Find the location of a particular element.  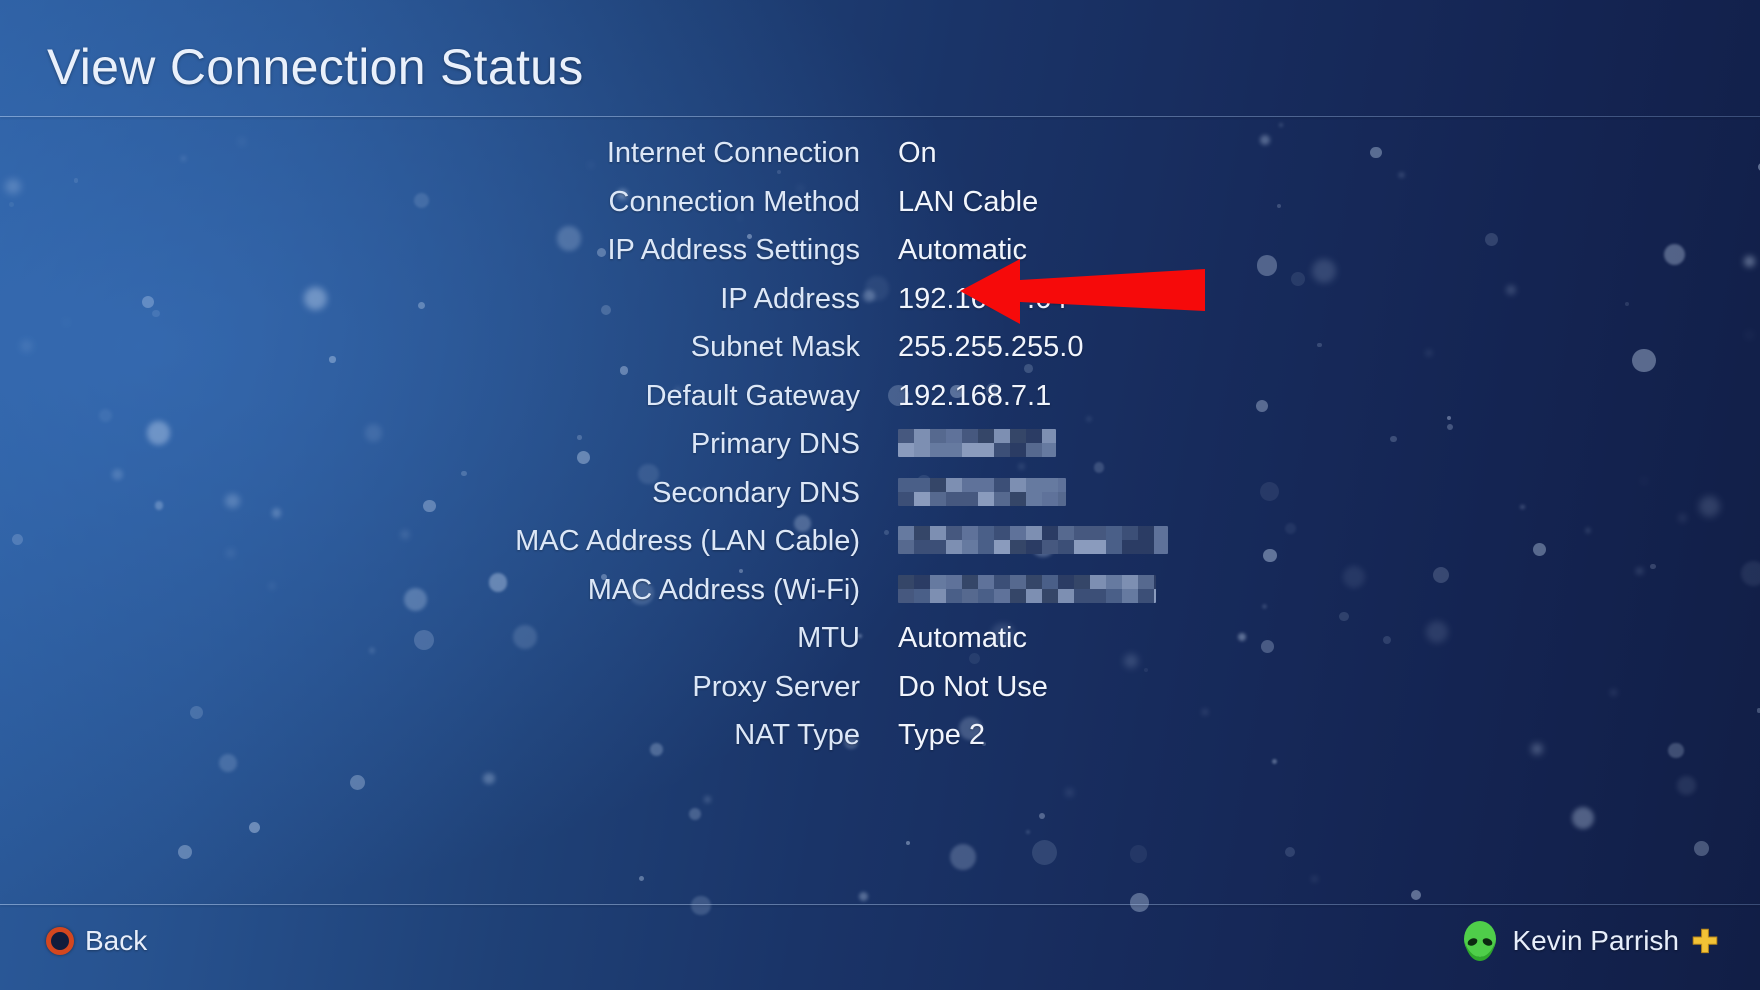

footer-bar: Back Kevin Parrish is located at coordinates (880, 947).